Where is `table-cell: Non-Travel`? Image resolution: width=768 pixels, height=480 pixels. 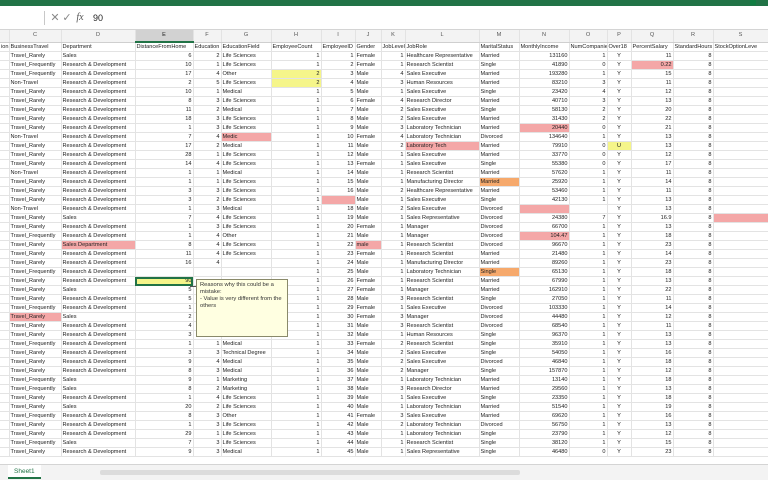
table-cell: Non-Travel is located at coordinates (35, 83).